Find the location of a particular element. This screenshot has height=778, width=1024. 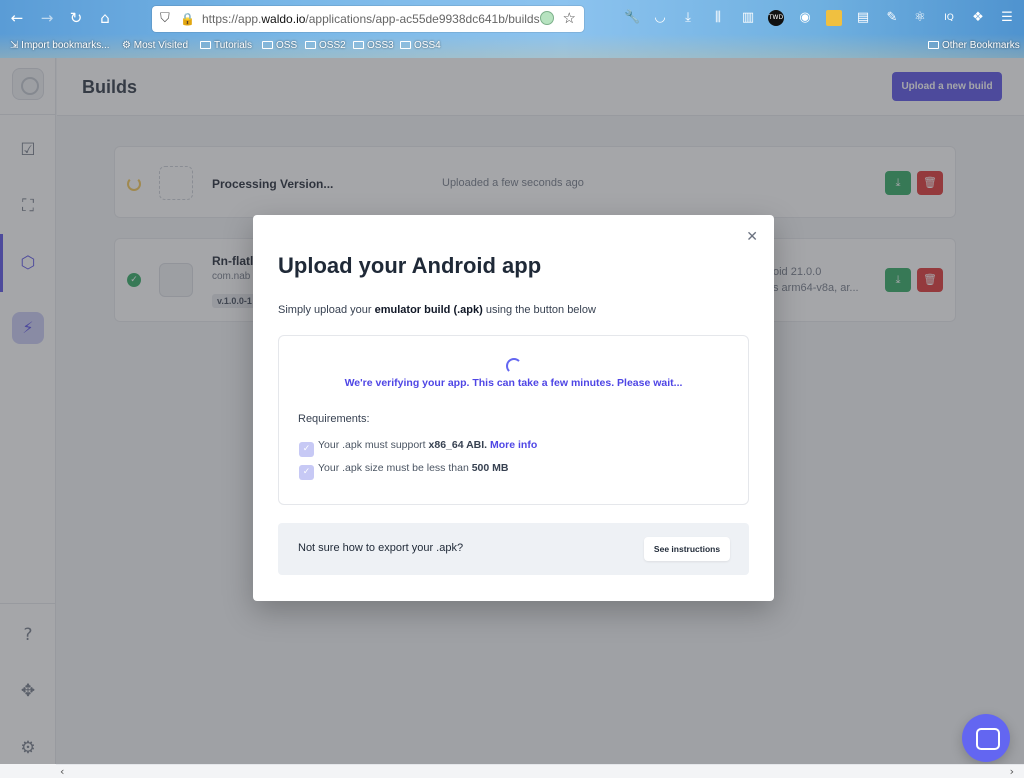

scroll-corner is located at coordinates (28, 771).